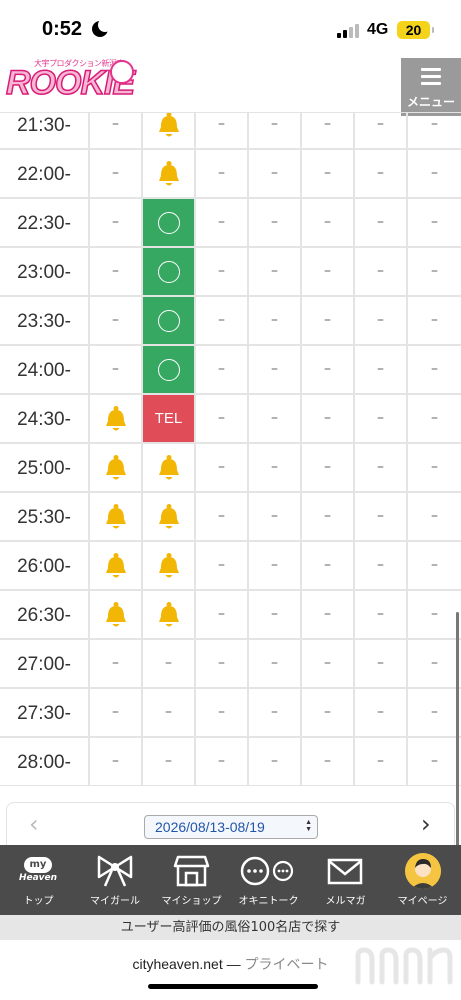  What do you see at coordinates (38, 880) in the screenshot?
I see `nav-item-top: my Heaven トップ` at bounding box center [38, 880].